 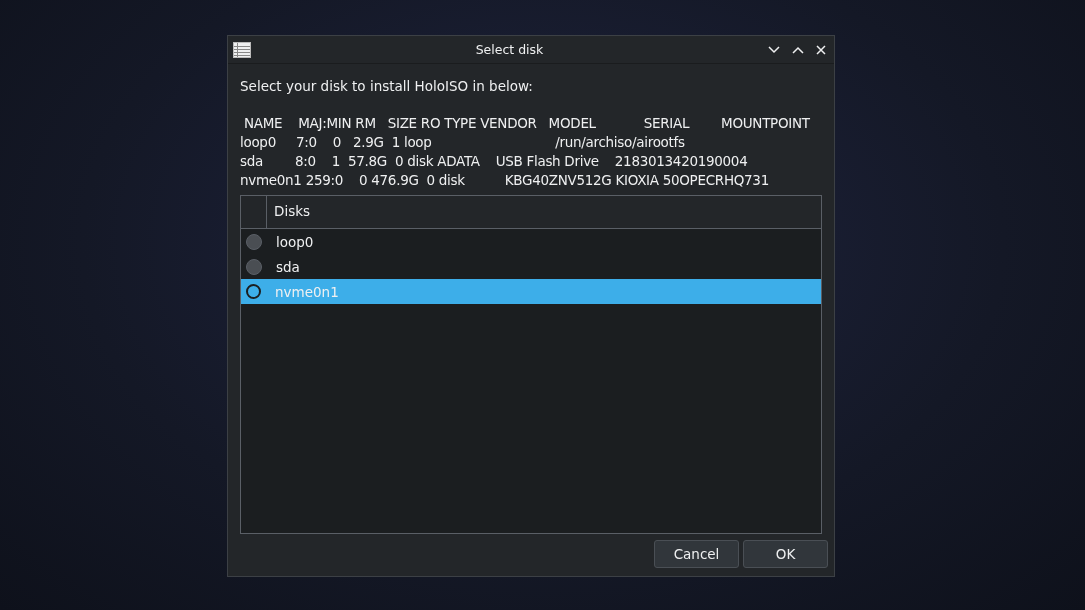 I want to click on ok-button: OK, so click(x=785, y=554).